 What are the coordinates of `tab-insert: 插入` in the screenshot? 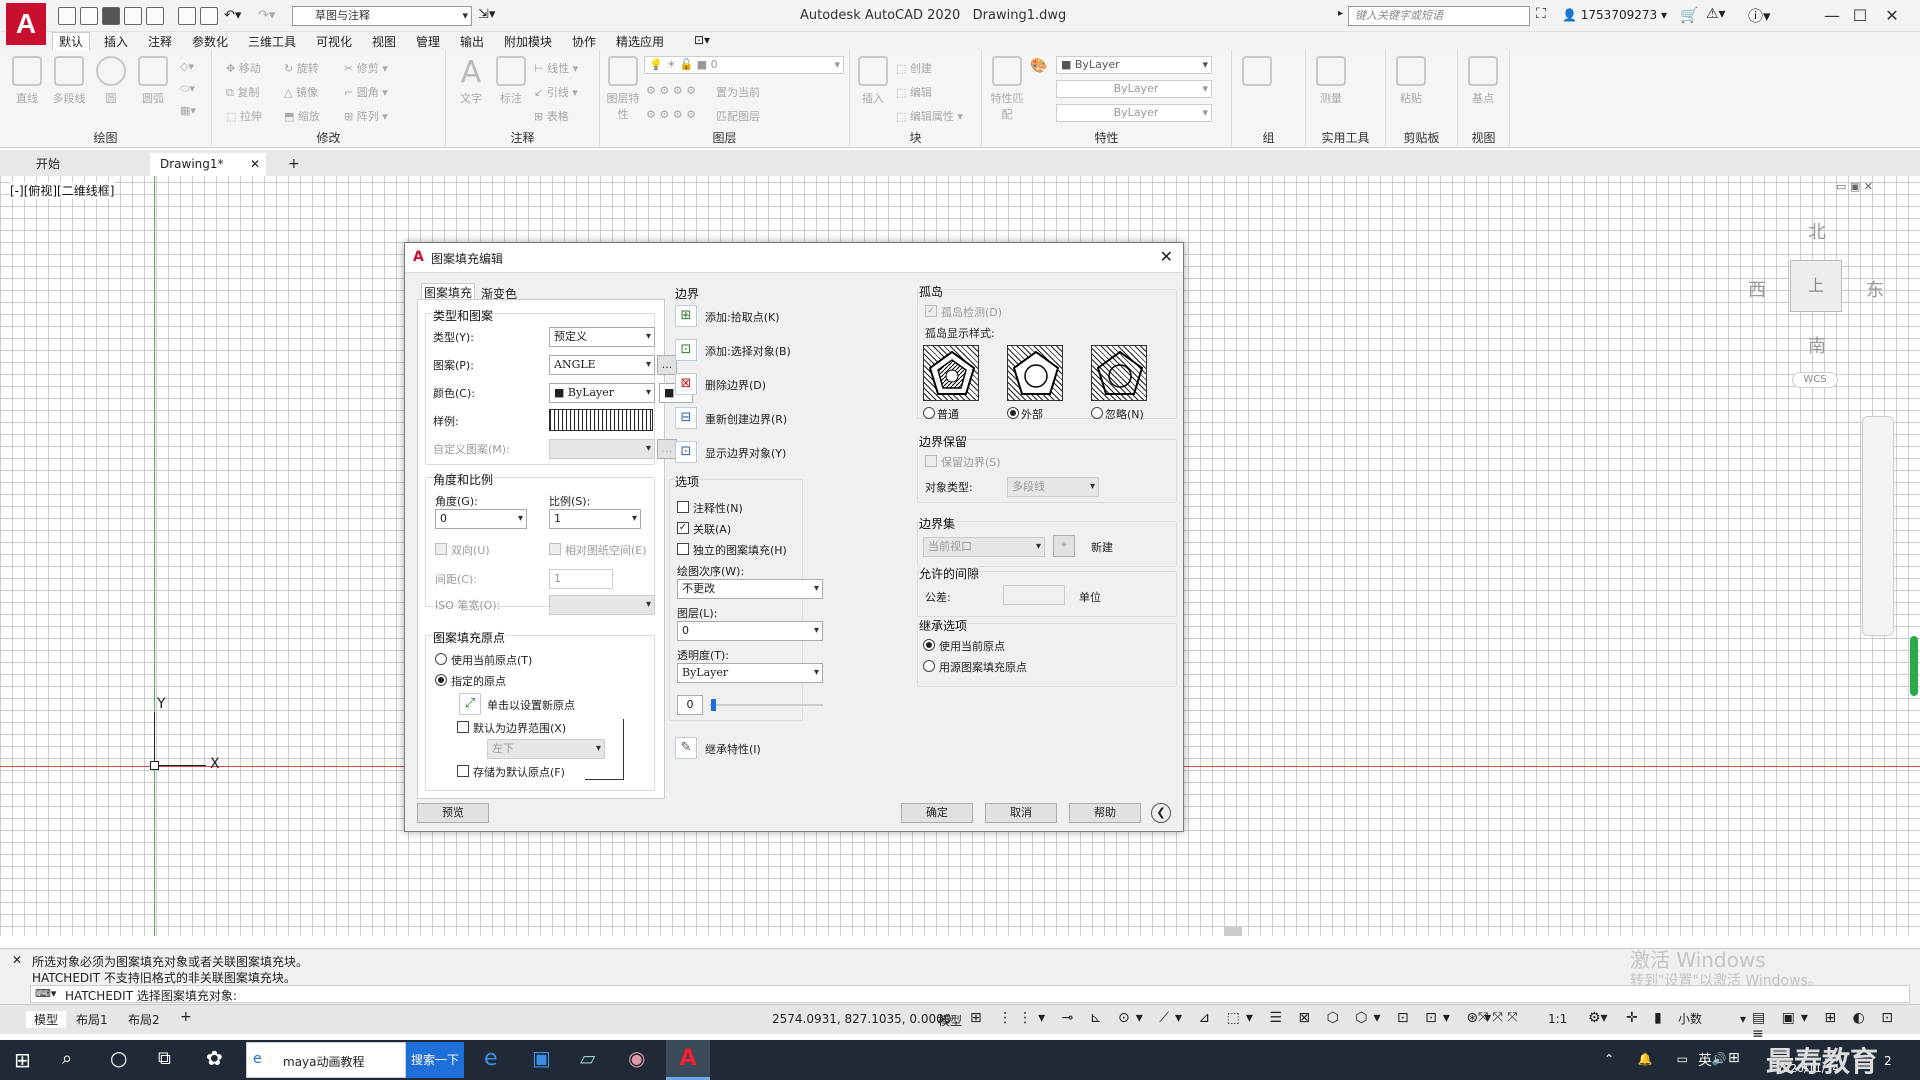 It's located at (116, 41).